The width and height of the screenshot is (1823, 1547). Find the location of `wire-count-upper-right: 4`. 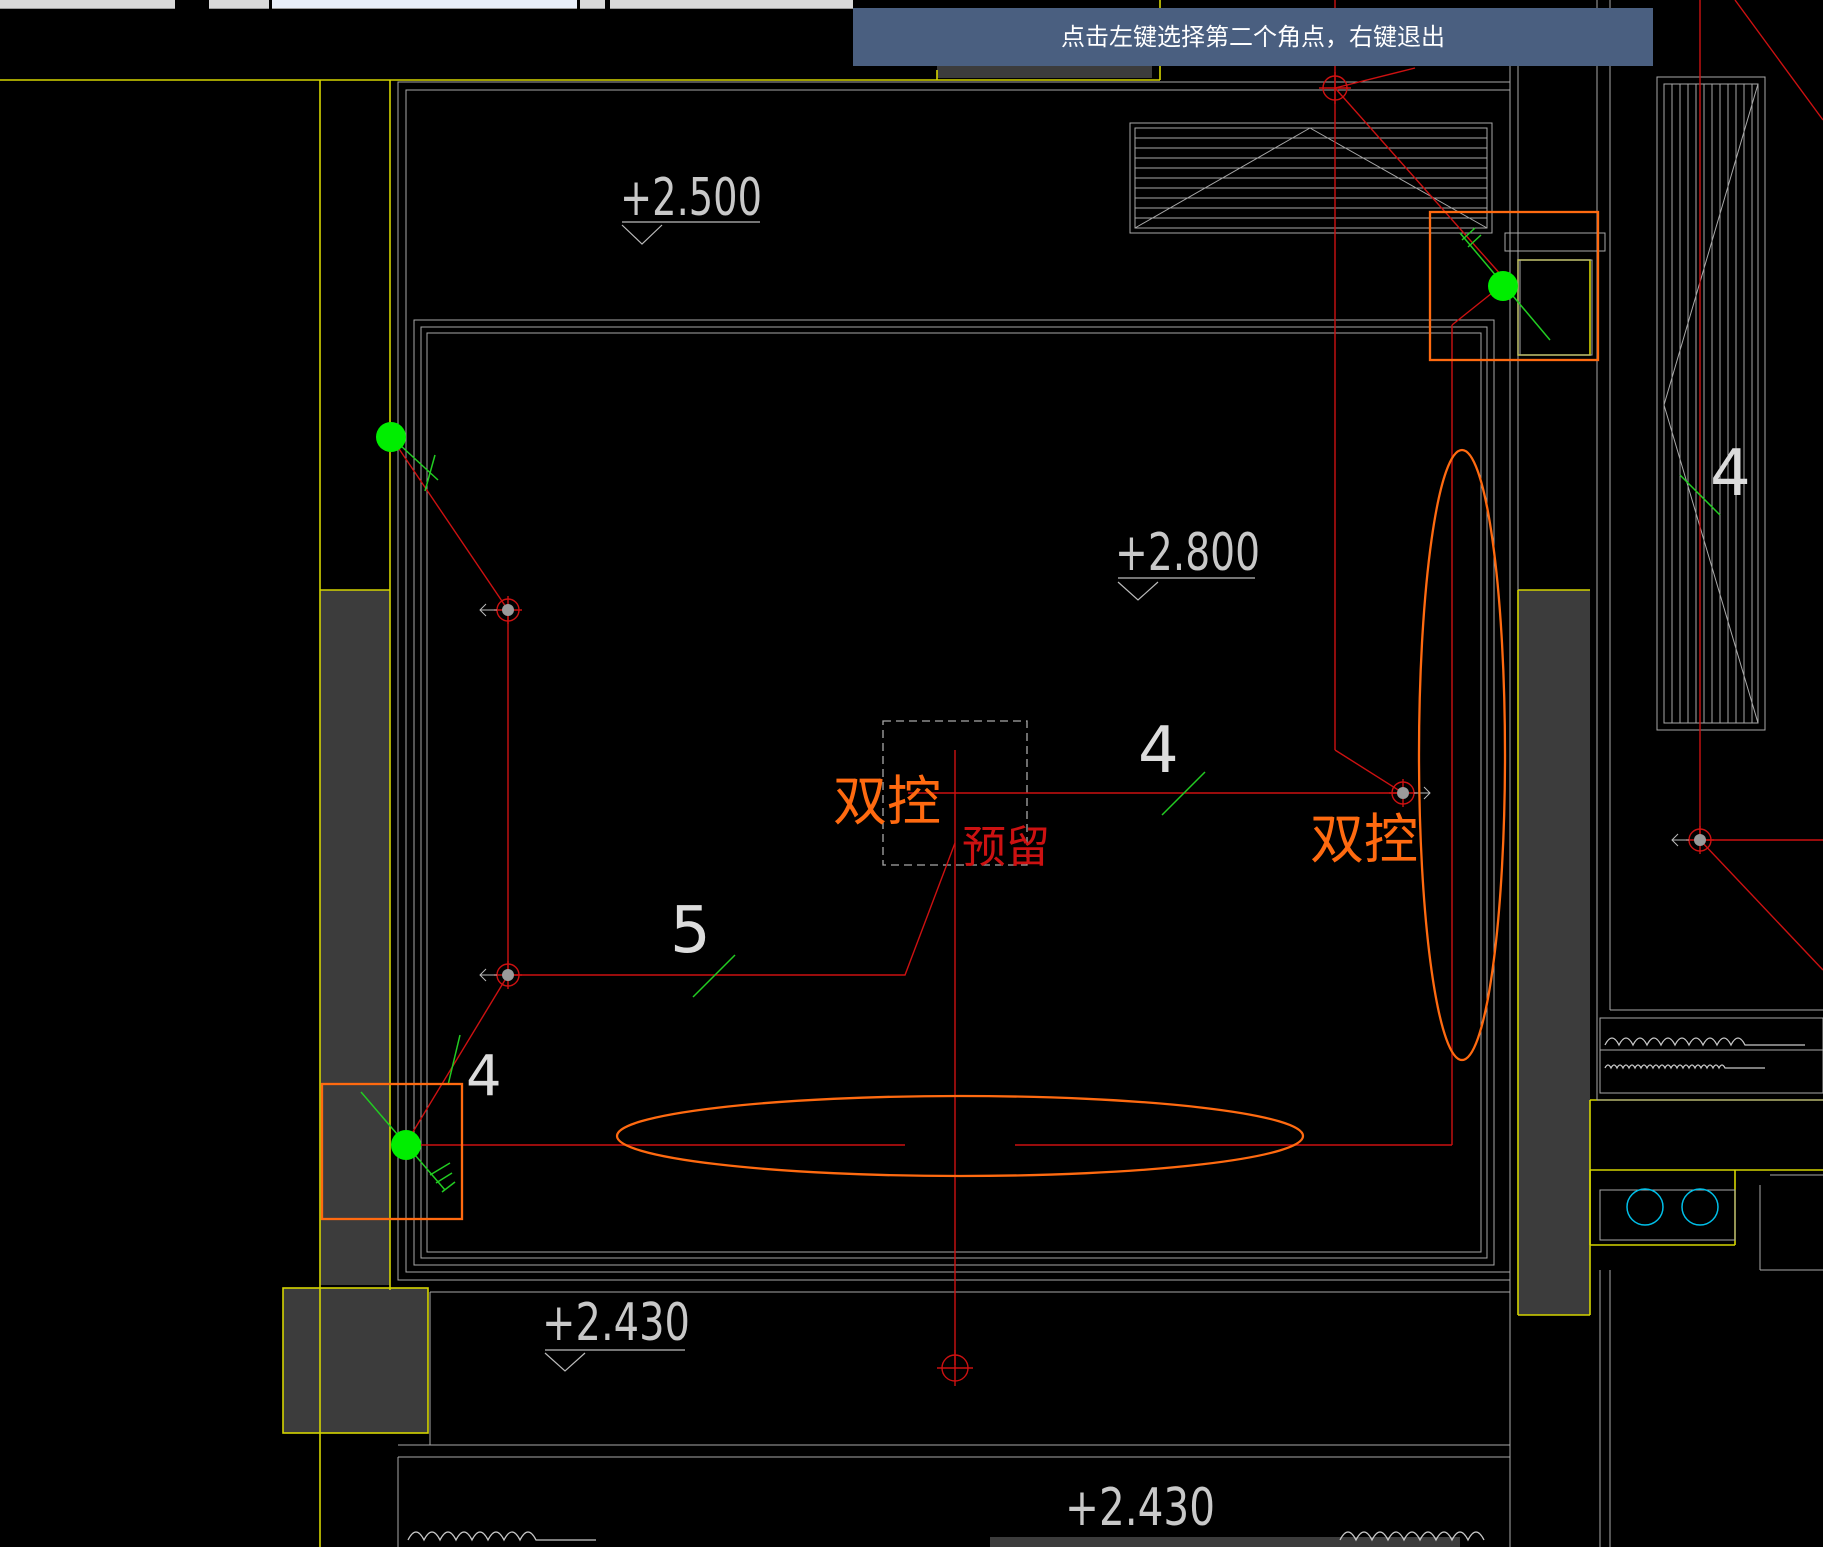

wire-count-upper-right: 4 is located at coordinates (1730, 474).